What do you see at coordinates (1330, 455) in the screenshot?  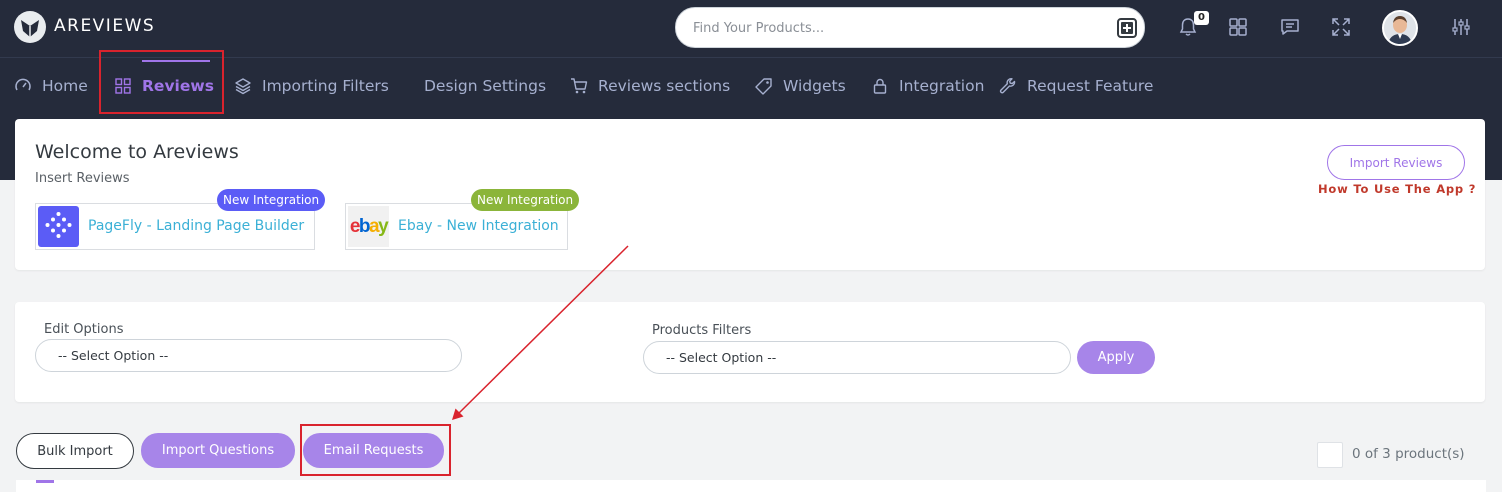 I see `select-all-checkbox` at bounding box center [1330, 455].